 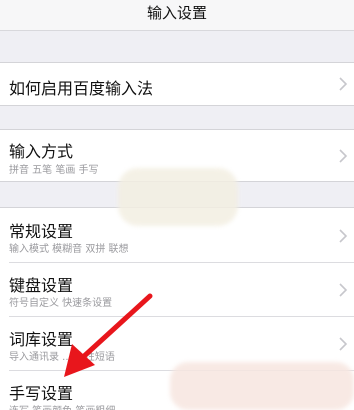 What do you see at coordinates (69, 249) in the screenshot?
I see `list-item-subtitle: 输入模式 模糊音 双拼 联想` at bounding box center [69, 249].